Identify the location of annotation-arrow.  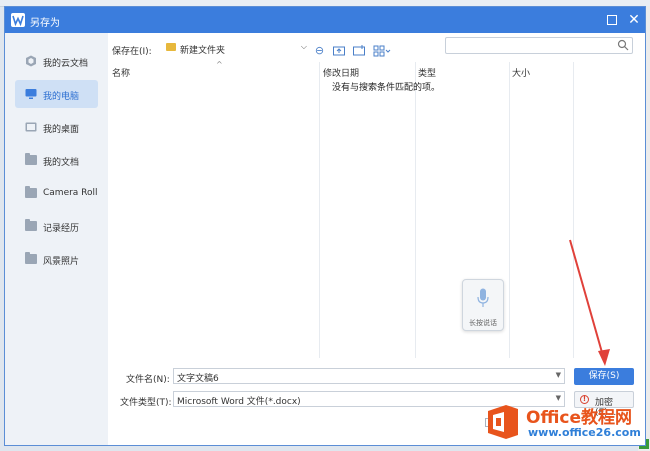
(589, 302).